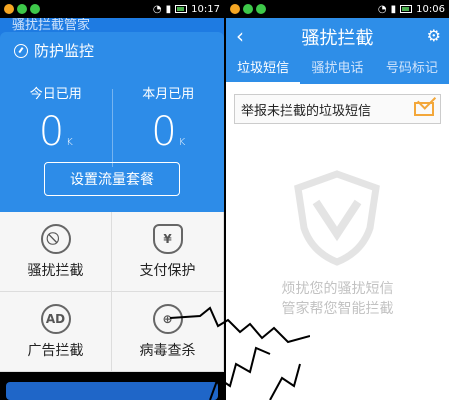 The height and width of the screenshot is (400, 449). Describe the element at coordinates (164, 132) in the screenshot. I see `month-value: 0` at that location.